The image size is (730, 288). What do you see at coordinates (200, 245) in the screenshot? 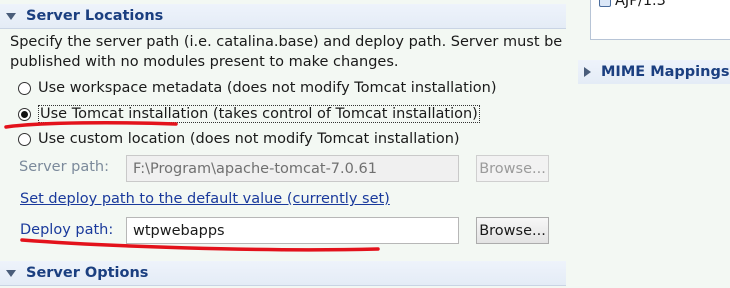
I see `red-underline-deploy` at bounding box center [200, 245].